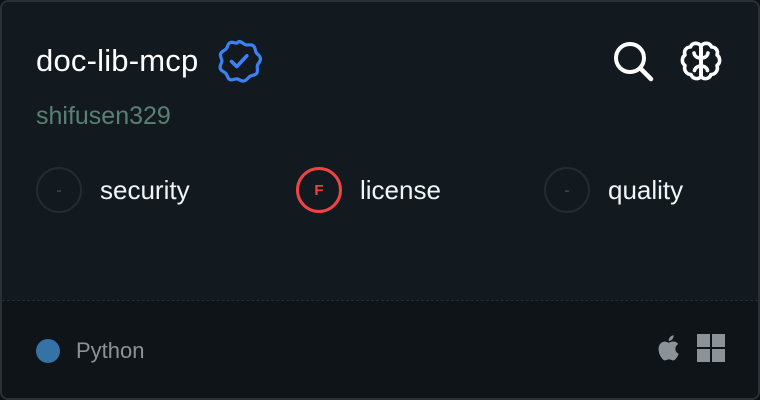  I want to click on quality-label: quality, so click(646, 190).